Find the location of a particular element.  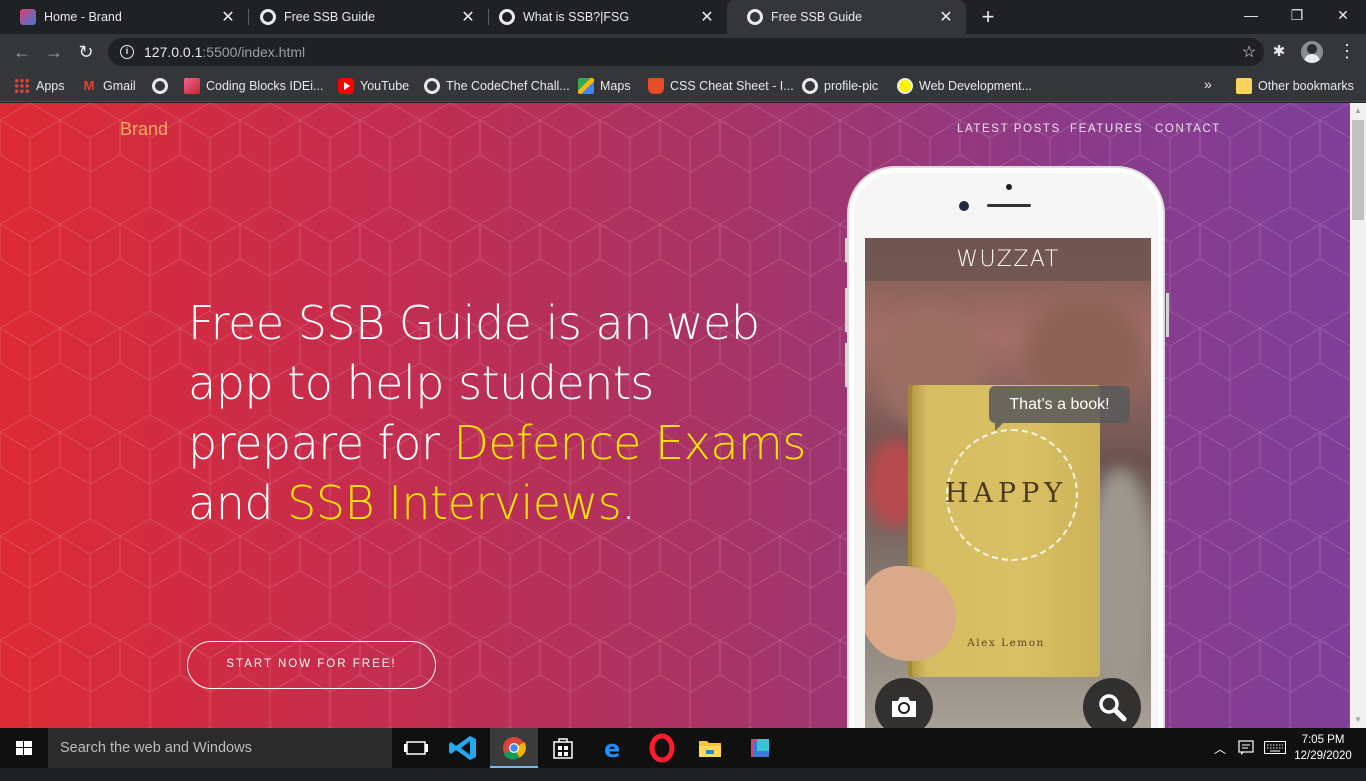

svg-text: e is located at coordinates (612, 749).